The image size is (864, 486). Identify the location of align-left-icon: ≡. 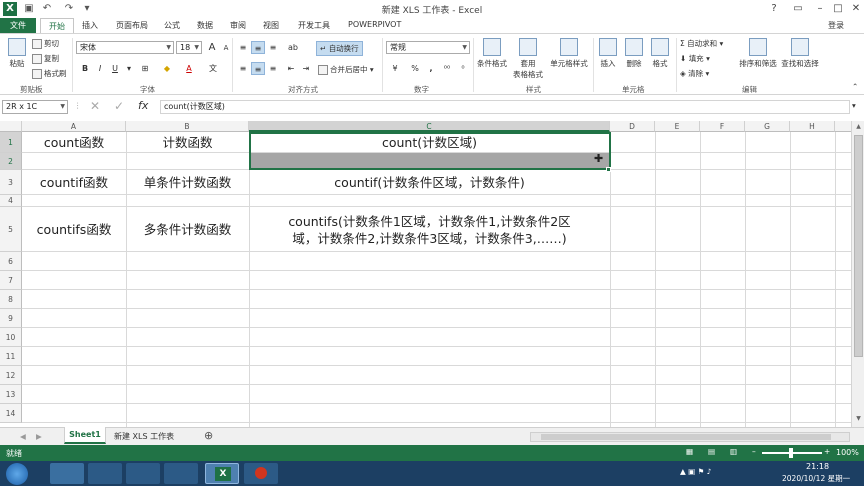
(243, 68).